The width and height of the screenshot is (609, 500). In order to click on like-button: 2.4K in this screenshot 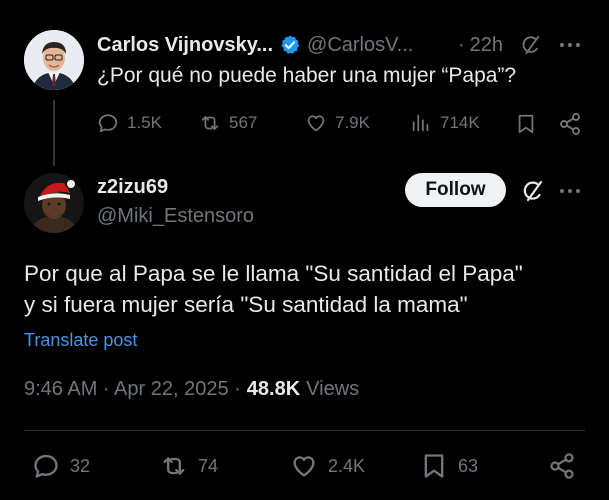, I will do `click(327, 466)`.